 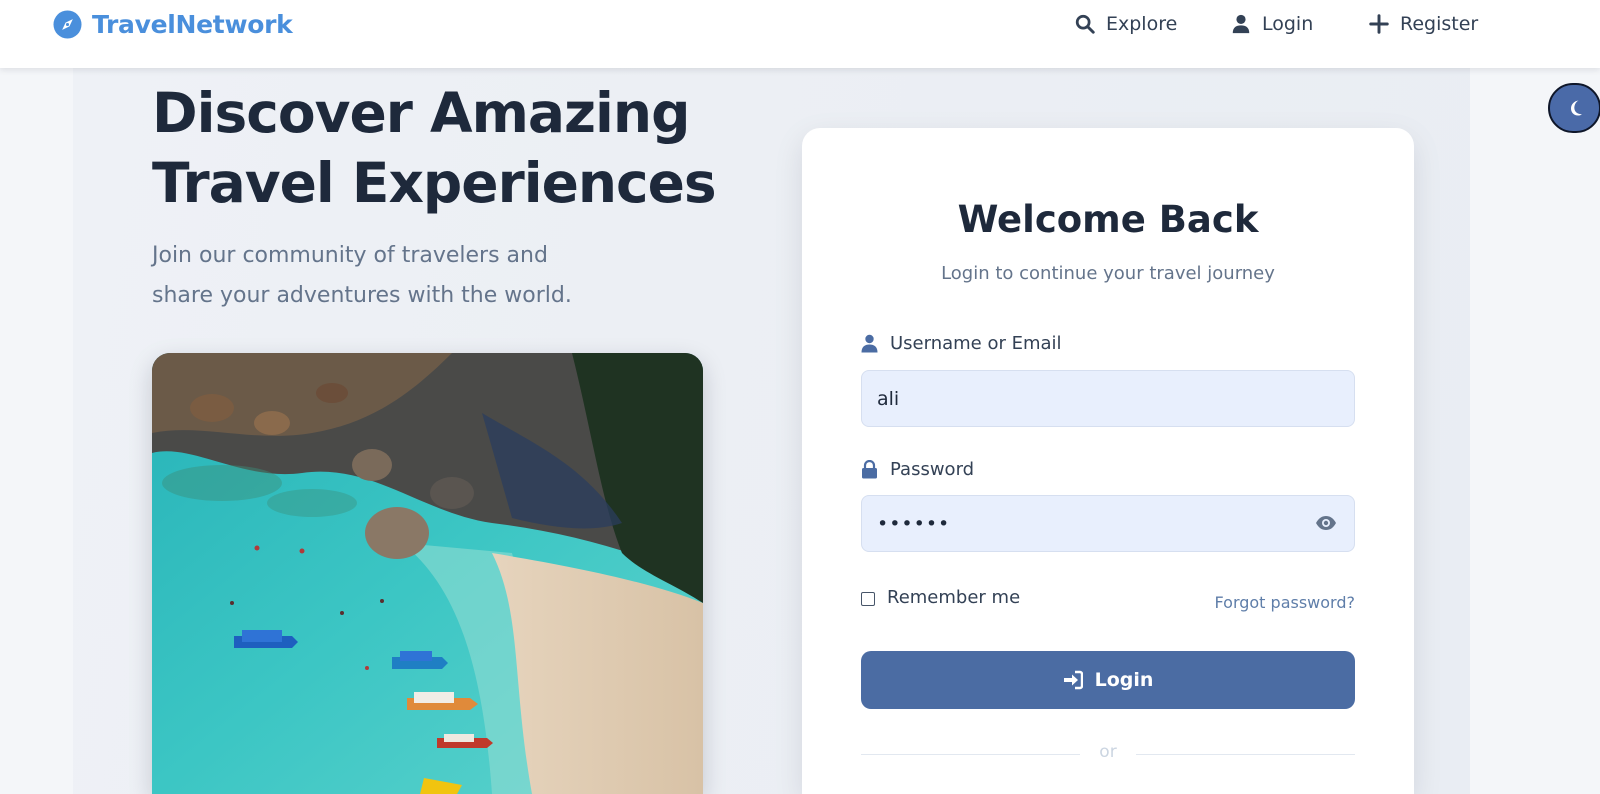 I want to click on password-input, so click(x=1108, y=523).